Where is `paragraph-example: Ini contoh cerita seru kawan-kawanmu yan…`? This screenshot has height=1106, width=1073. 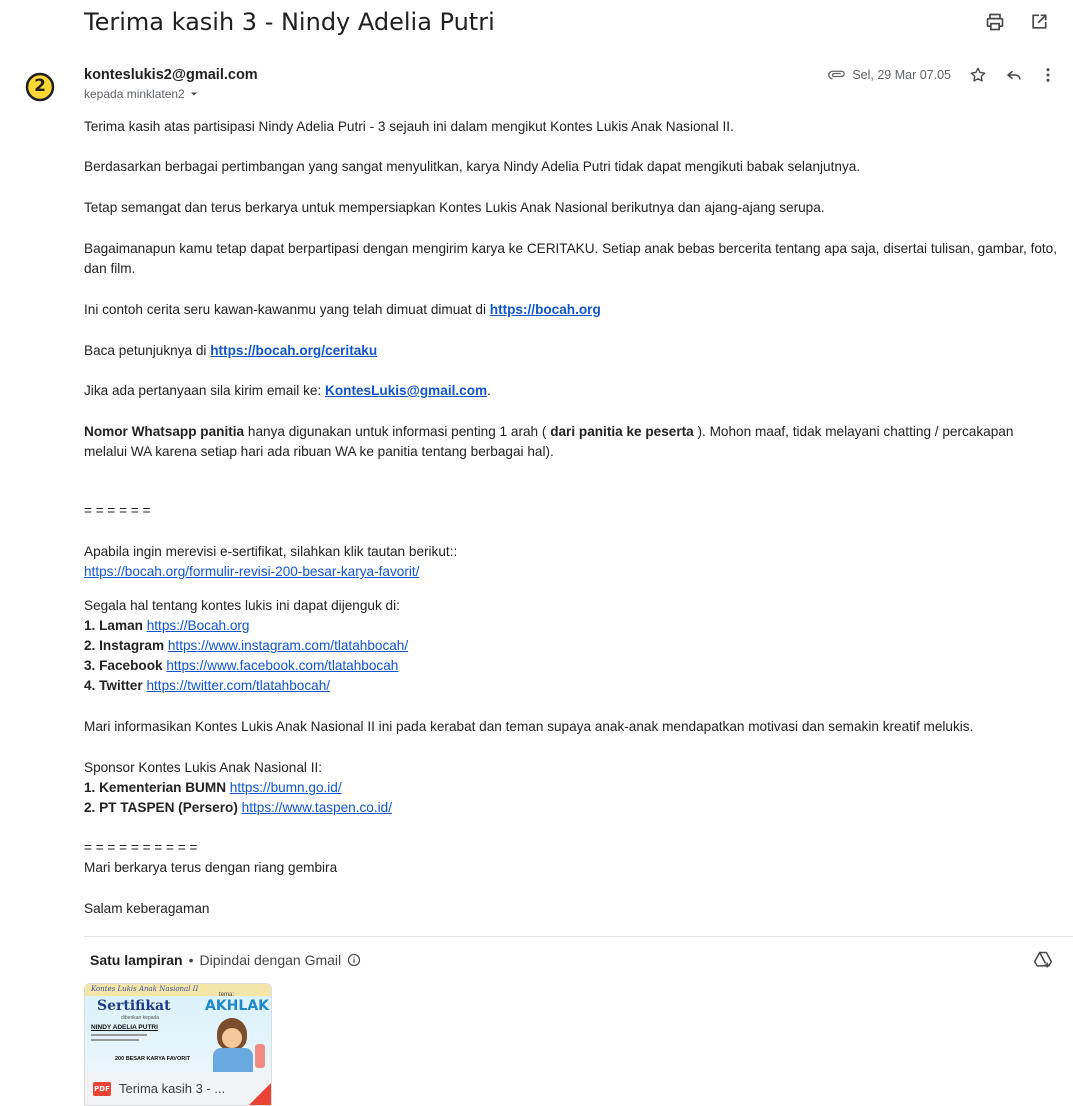
paragraph-example: Ini contoh cerita seru kawan-kawanmu yan… is located at coordinates (571, 310).